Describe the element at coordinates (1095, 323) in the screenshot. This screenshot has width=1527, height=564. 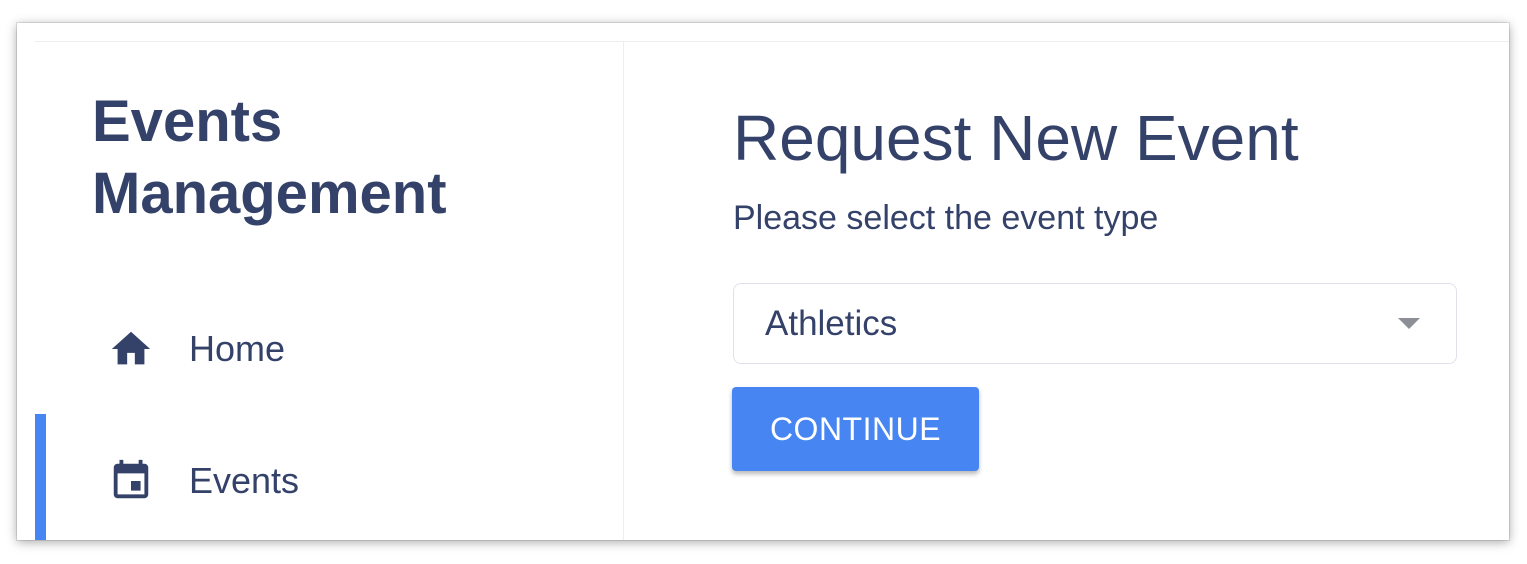
I see `event-type-select: Athletics` at that location.